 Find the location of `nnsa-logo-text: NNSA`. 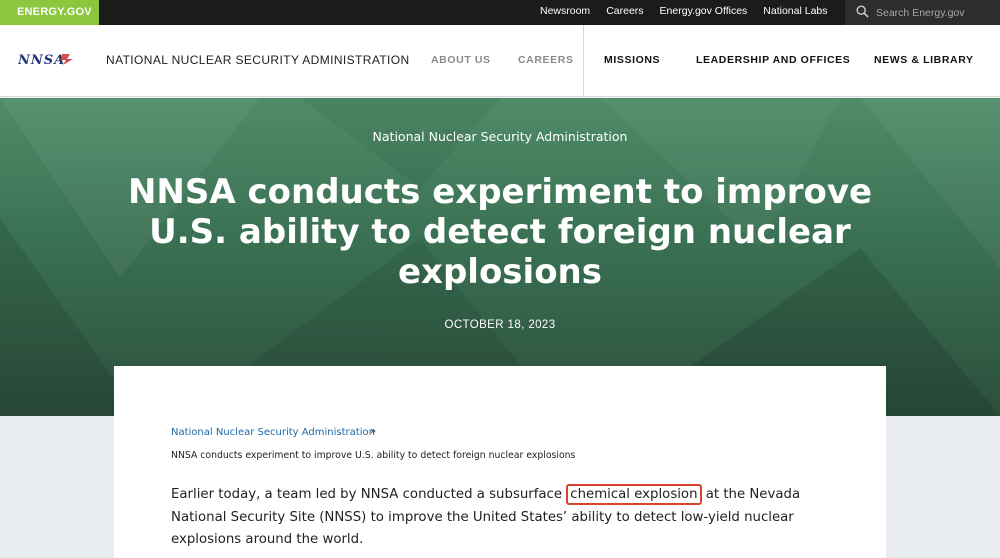

nnsa-logo-text: NNSA is located at coordinates (41, 59).